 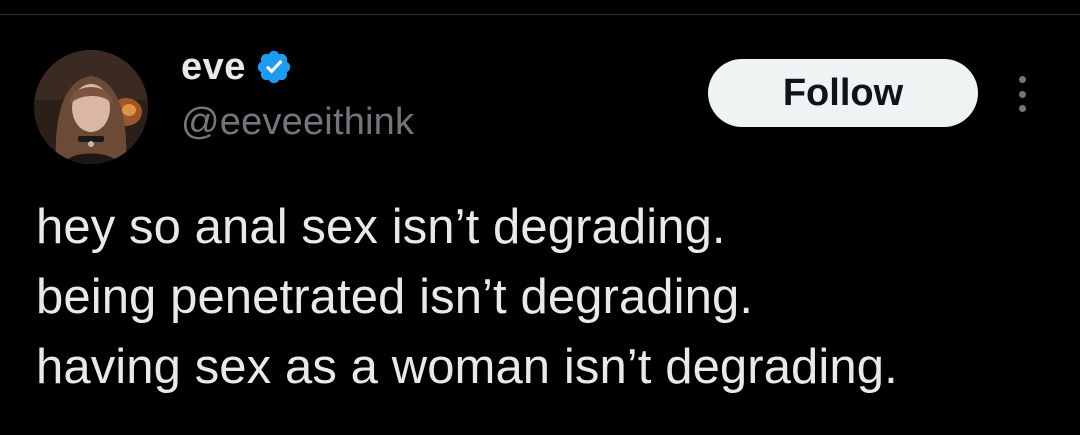 I want to click on avatar-photo, so click(x=91, y=107).